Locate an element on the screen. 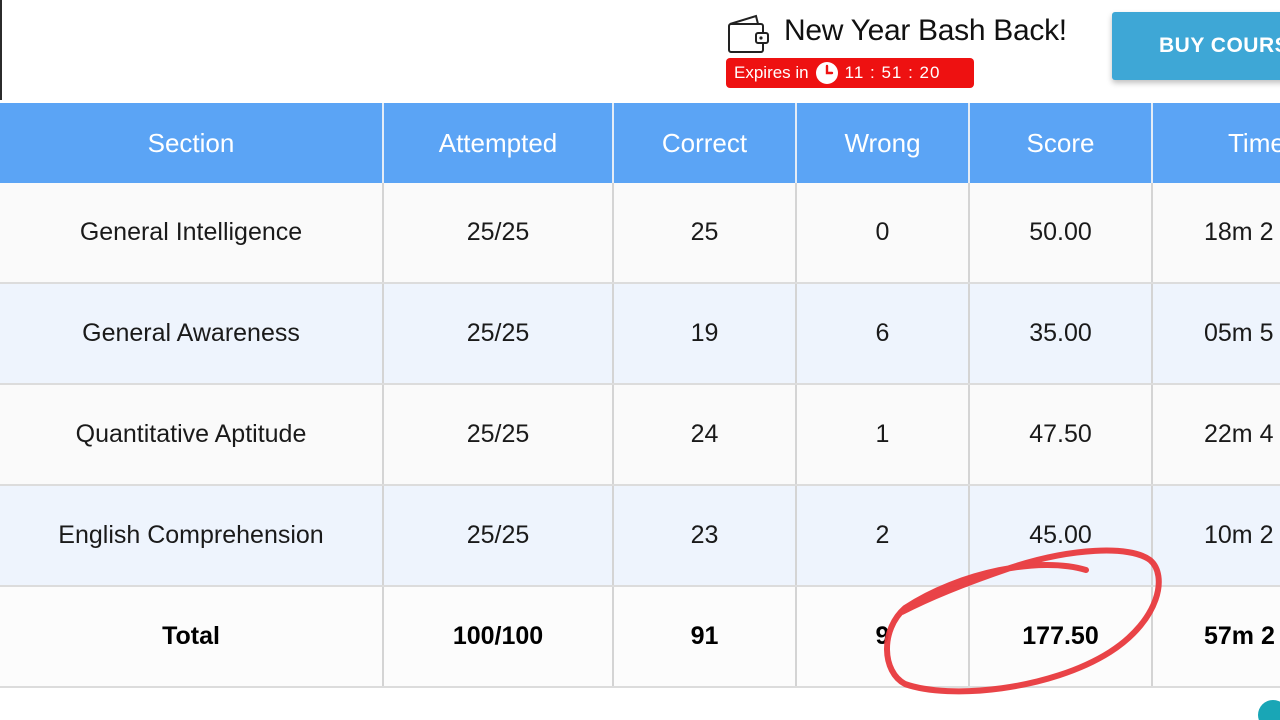  floating-action-icon is located at coordinates (1269, 710).